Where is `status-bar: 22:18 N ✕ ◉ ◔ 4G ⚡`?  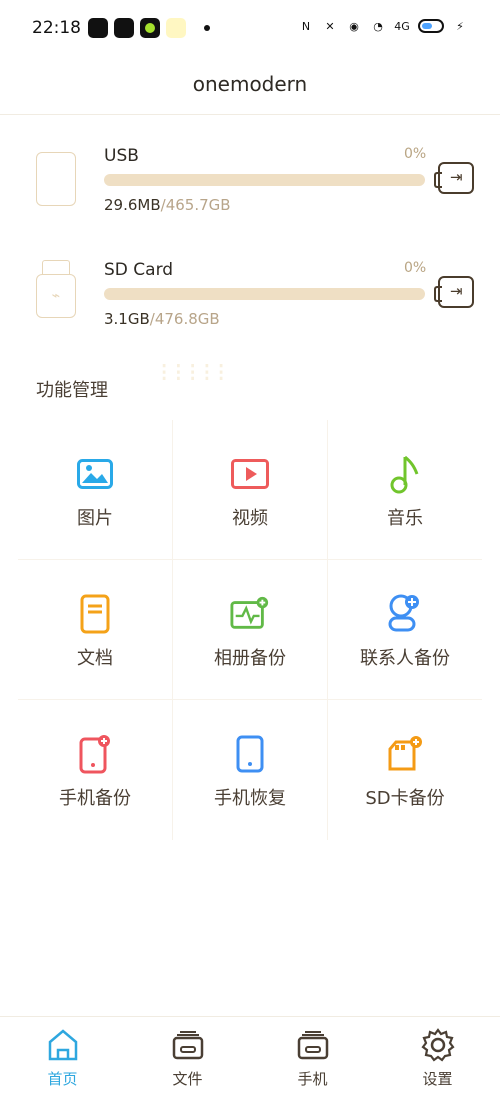 status-bar: 22:18 N ✕ ◉ ◔ 4G ⚡ is located at coordinates (250, 29).